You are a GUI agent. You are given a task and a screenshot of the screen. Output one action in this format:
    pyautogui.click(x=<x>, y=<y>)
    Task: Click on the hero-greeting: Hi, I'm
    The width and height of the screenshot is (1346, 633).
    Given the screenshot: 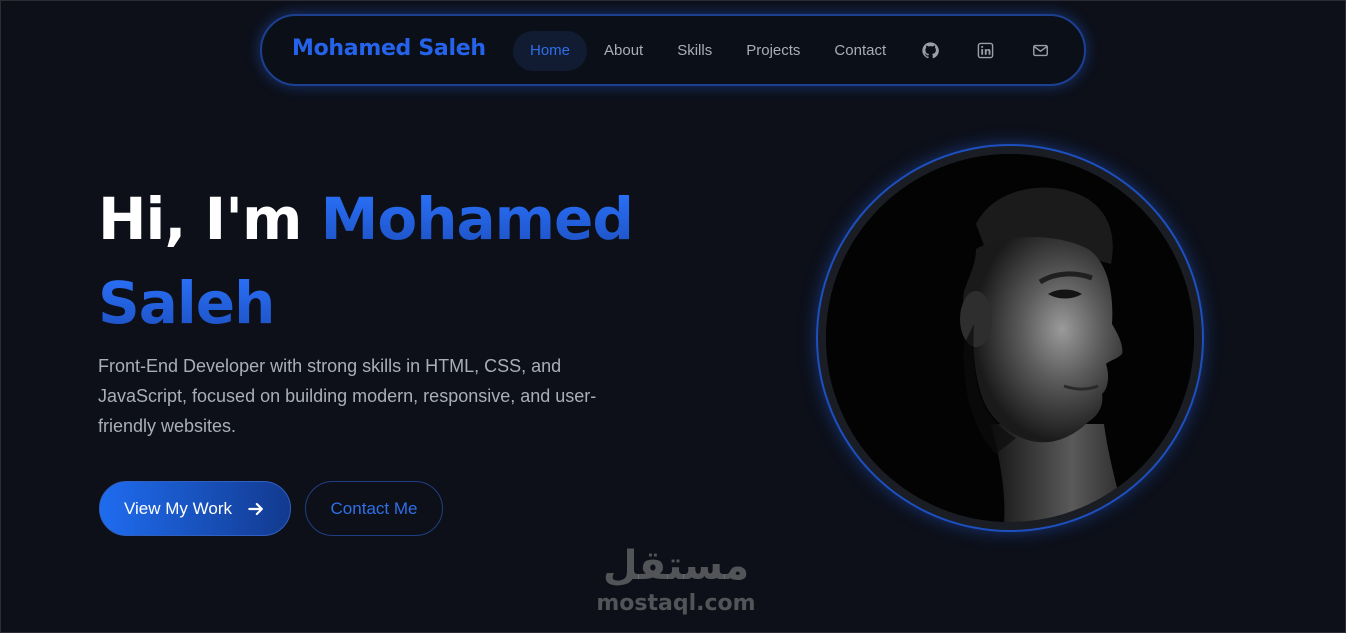 What is the action you would take?
    pyautogui.click(x=200, y=219)
    